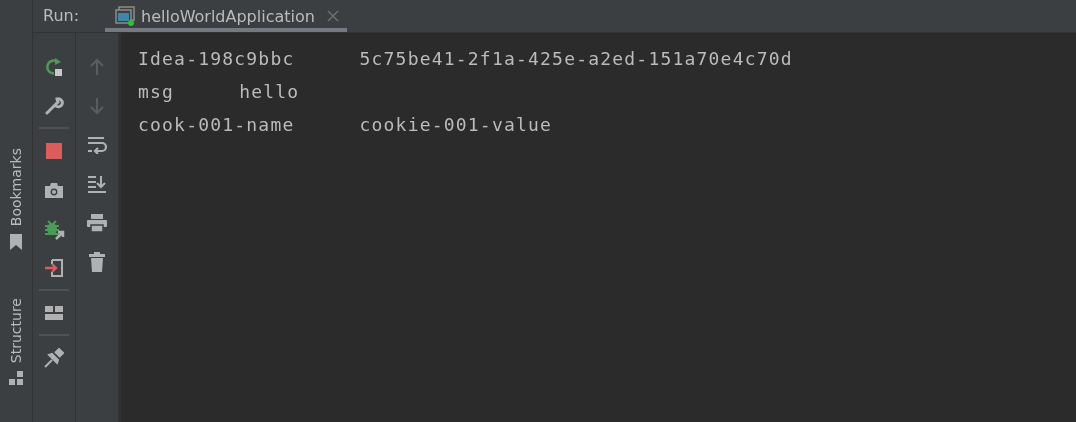 Image resolution: width=1076 pixels, height=422 pixels. I want to click on rerun-icon, so click(54, 66).